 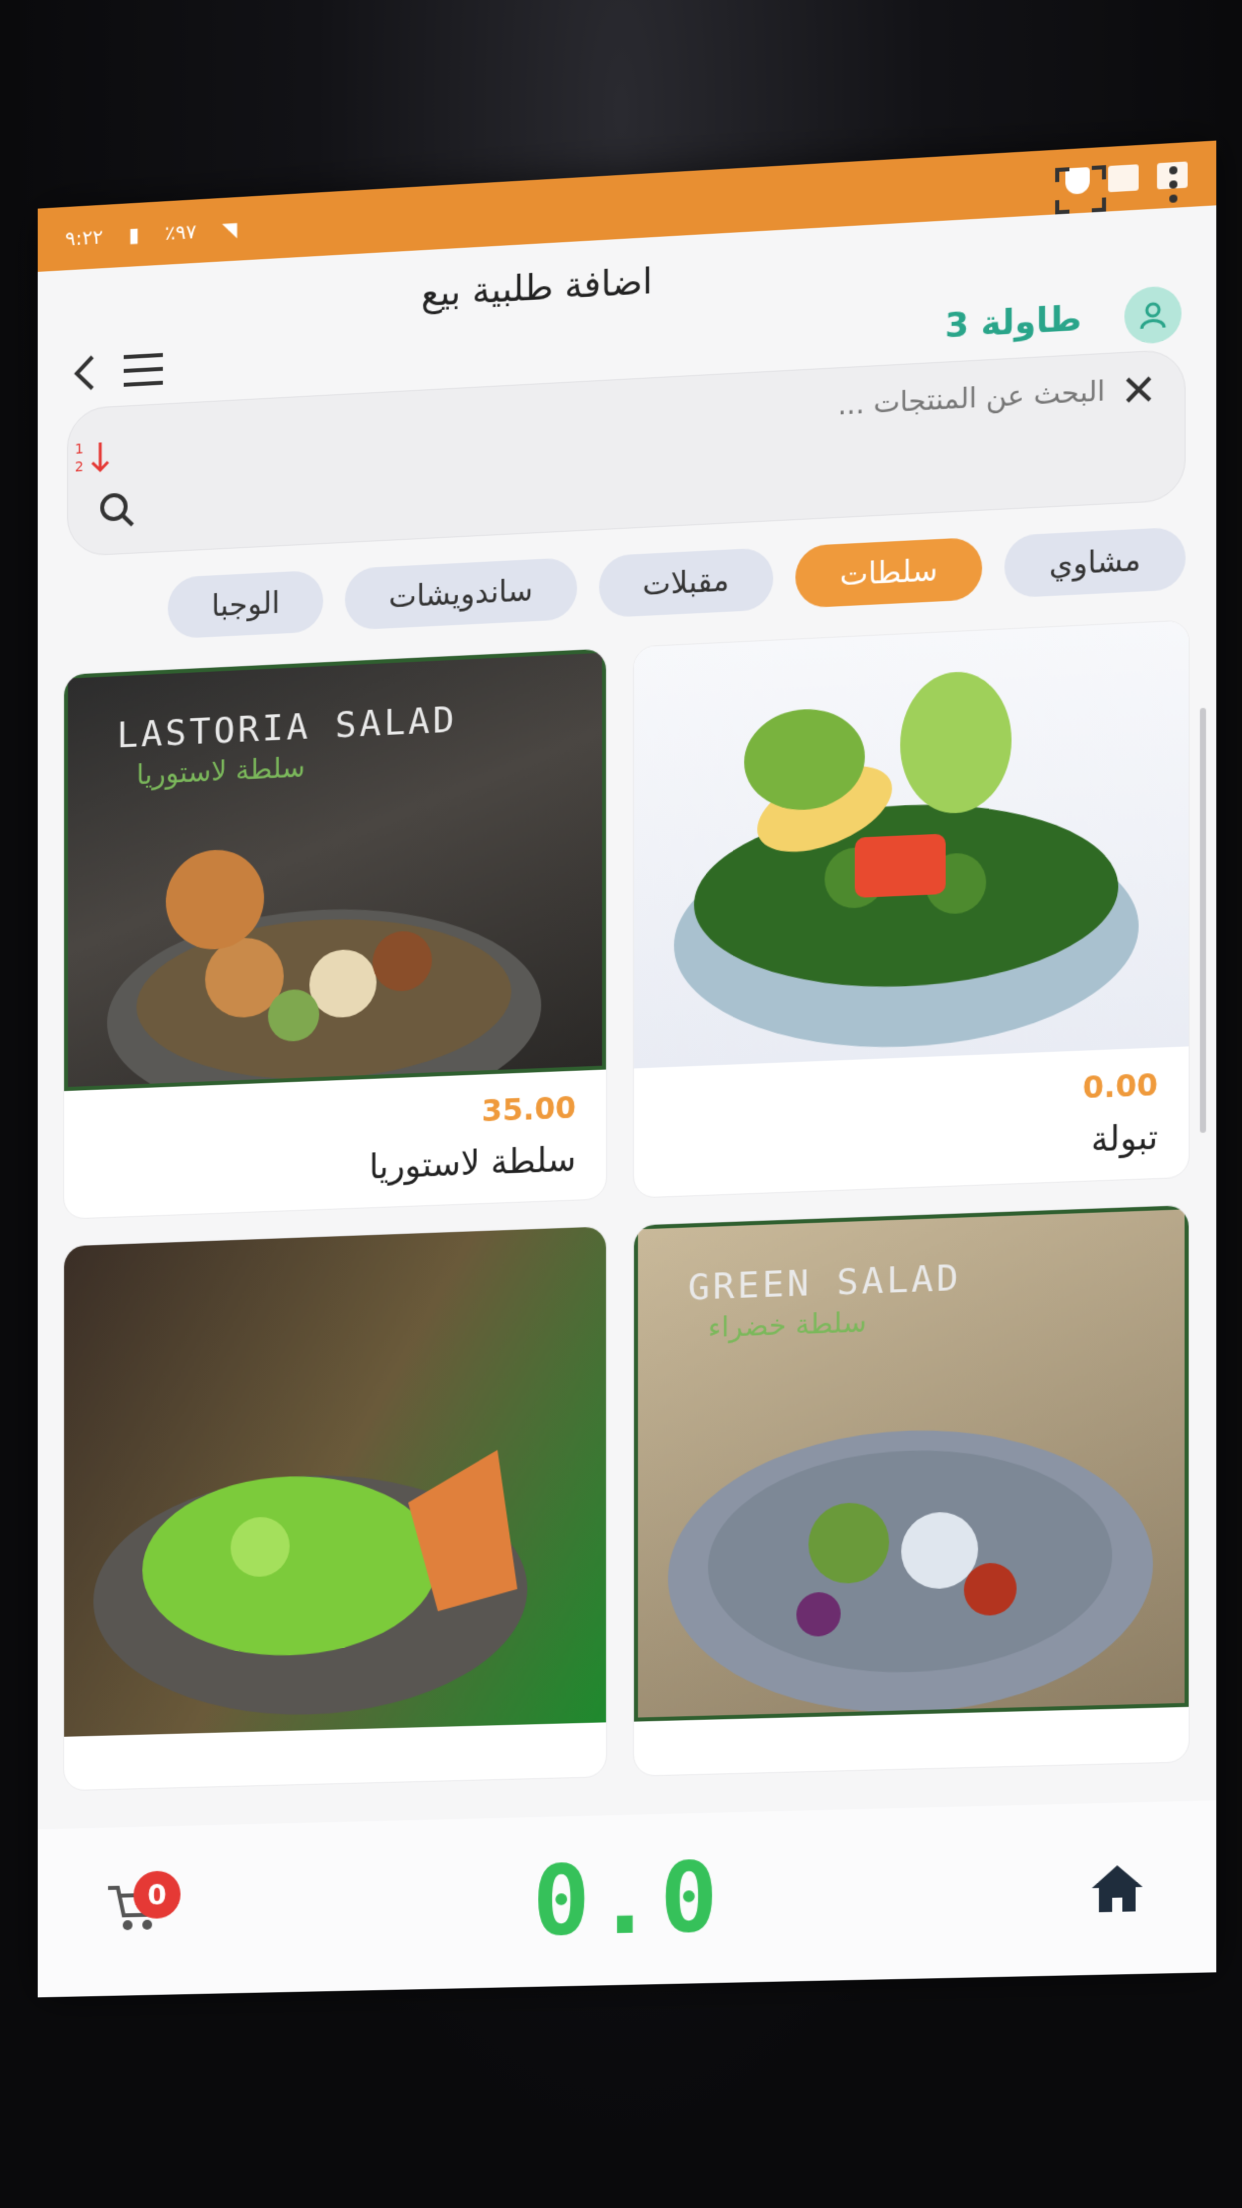 What do you see at coordinates (84, 237) in the screenshot?
I see `status-time: ٩:٢٢` at bounding box center [84, 237].